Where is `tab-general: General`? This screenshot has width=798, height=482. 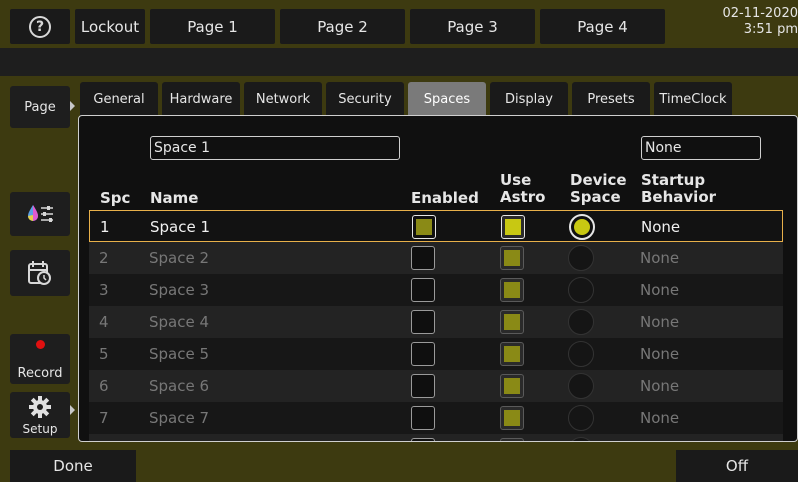 tab-general: General is located at coordinates (119, 99).